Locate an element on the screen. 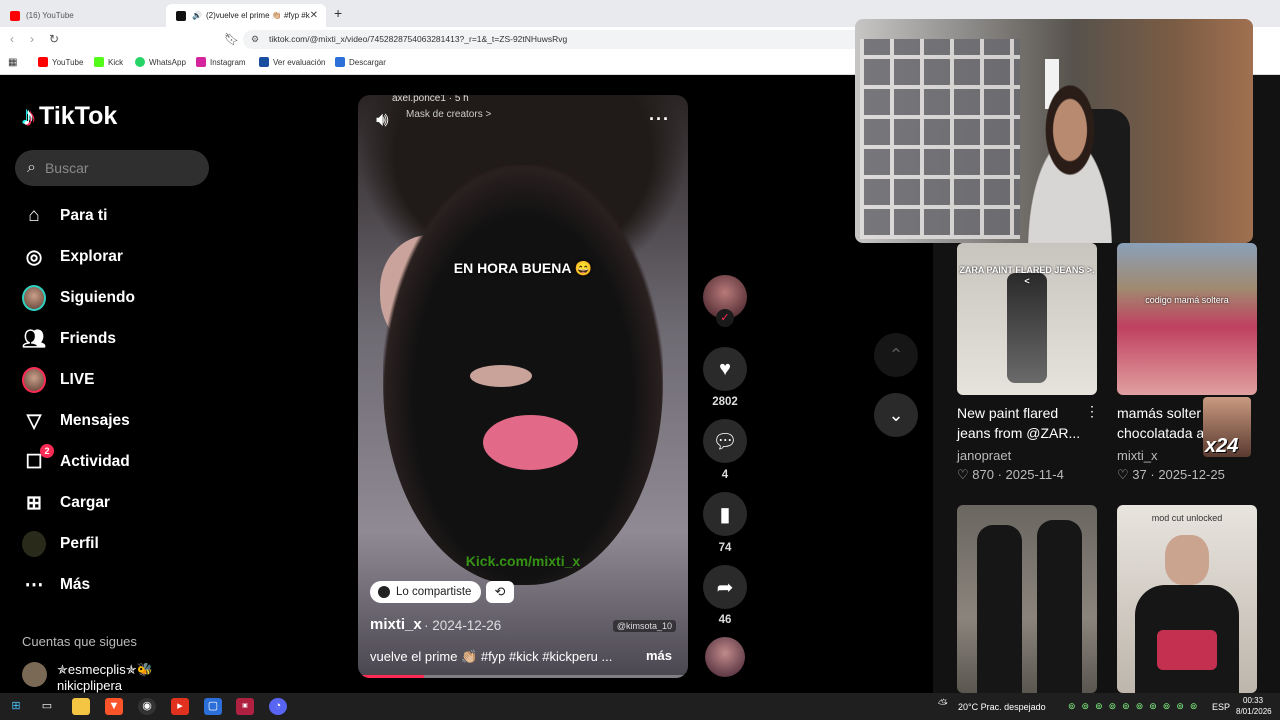 This screenshot has width=1280, height=720. card-user: janopraet is located at coordinates (984, 455).